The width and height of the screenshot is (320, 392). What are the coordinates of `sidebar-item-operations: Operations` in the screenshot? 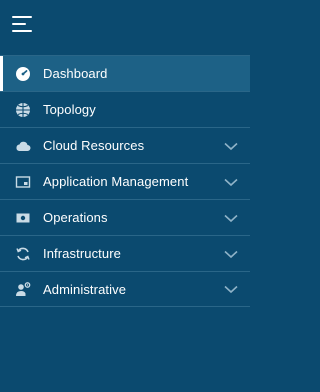 It's located at (125, 217).